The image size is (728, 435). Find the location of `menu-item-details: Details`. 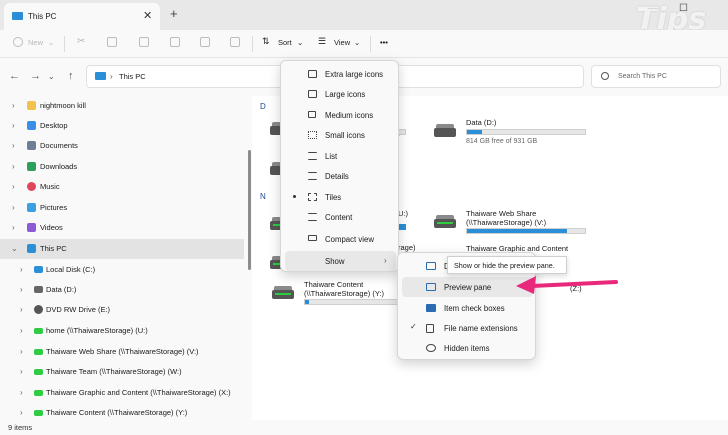

menu-item-details: Details is located at coordinates (340, 176).